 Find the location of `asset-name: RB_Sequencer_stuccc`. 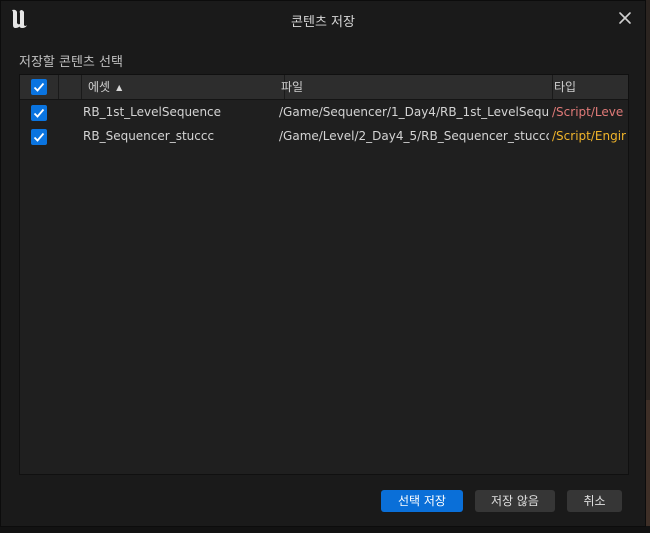

asset-name: RB_Sequencer_stuccc is located at coordinates (149, 136).